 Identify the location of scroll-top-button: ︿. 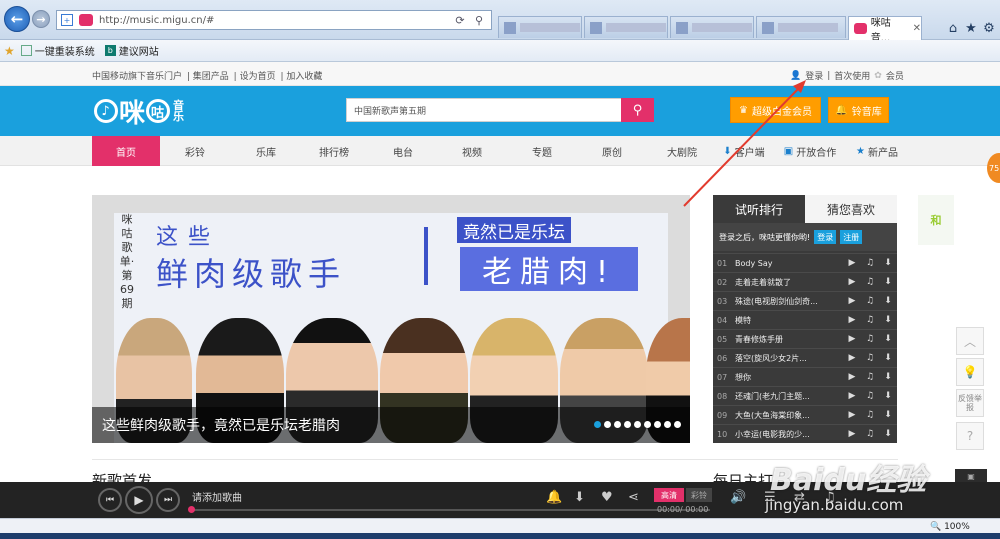
(970, 341).